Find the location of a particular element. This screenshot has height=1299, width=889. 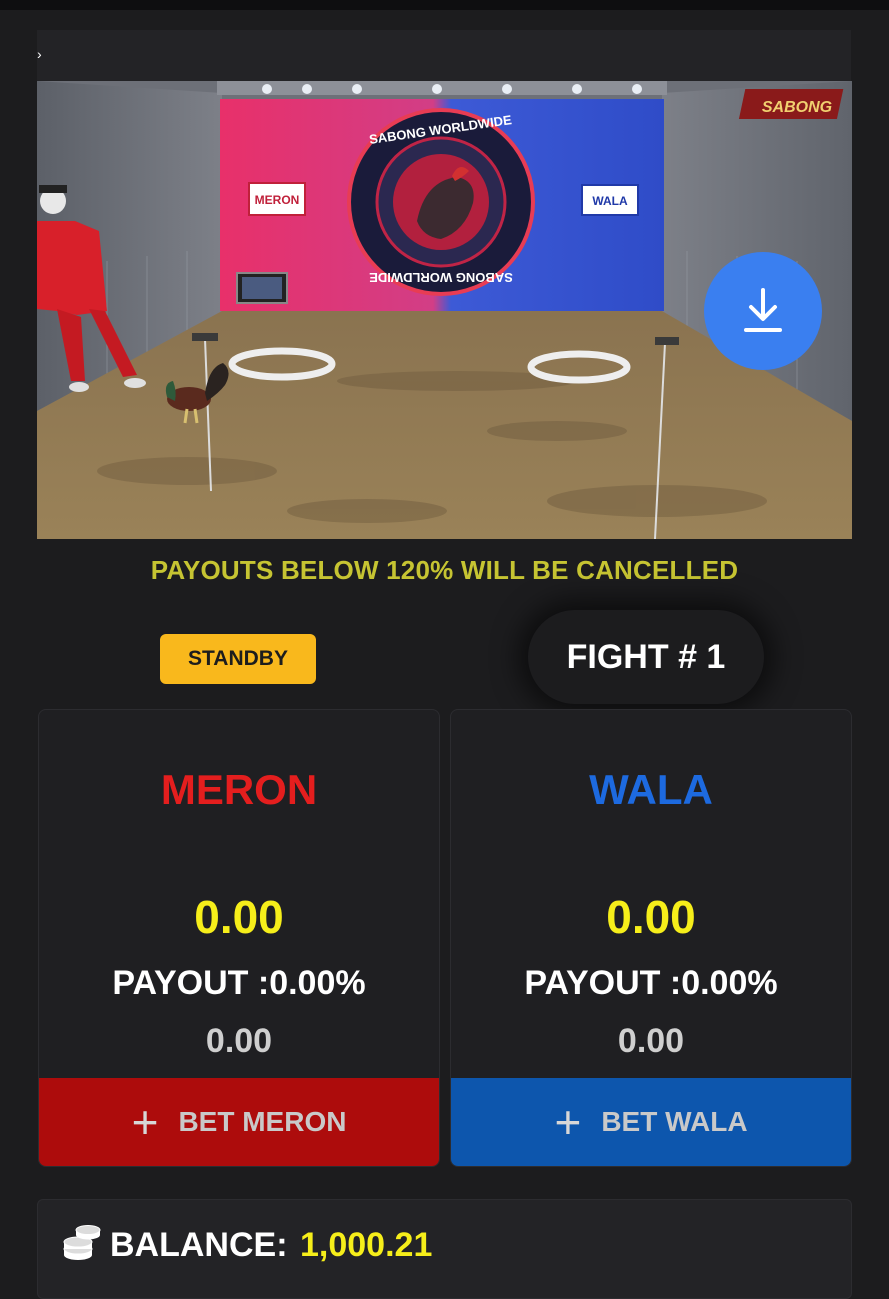

meron-total: 0.00 is located at coordinates (239, 917).